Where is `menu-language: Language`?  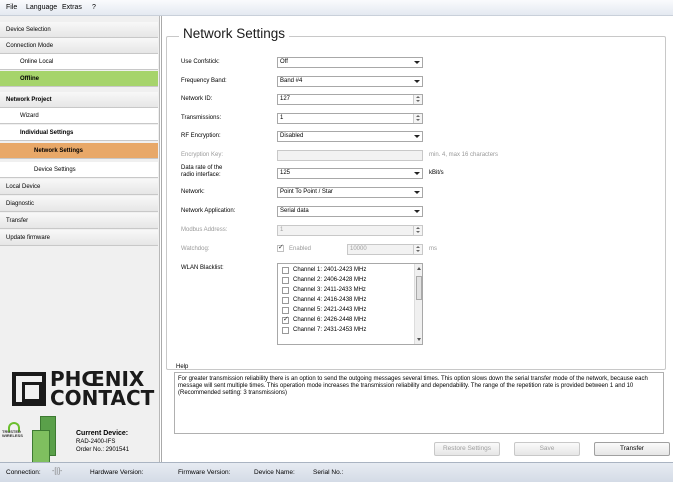 menu-language: Language is located at coordinates (41, 7).